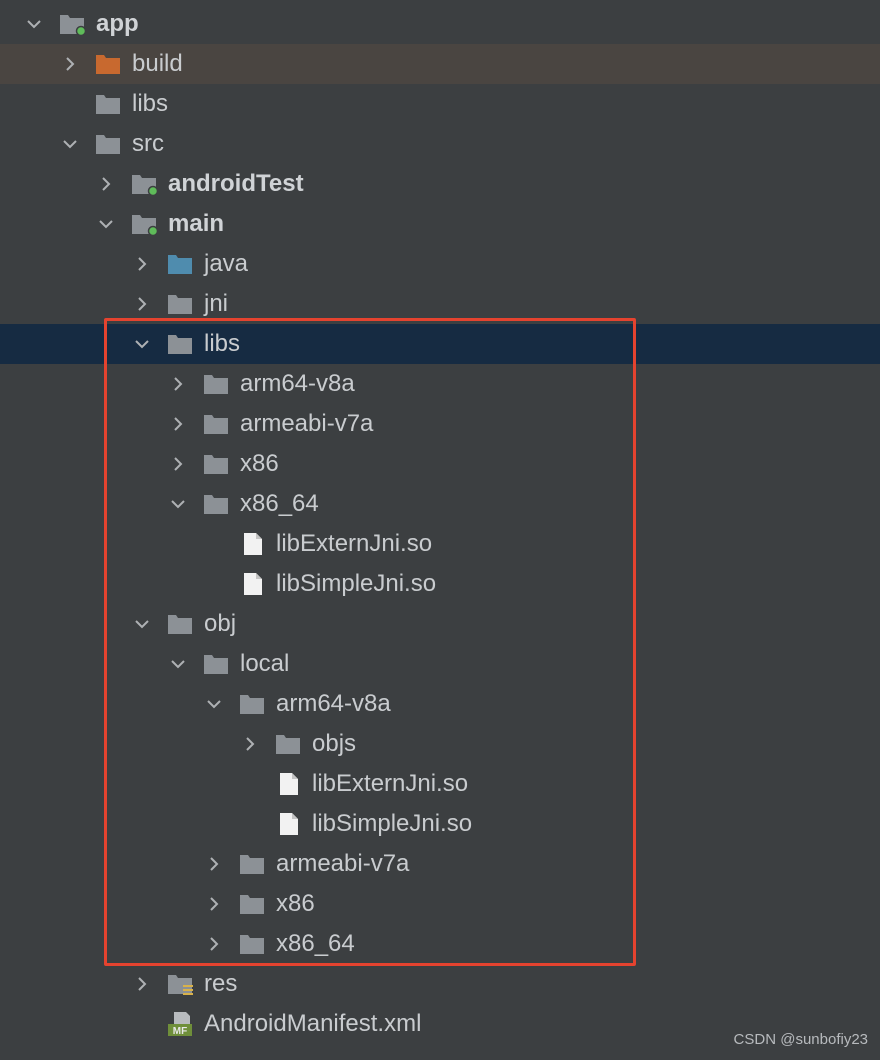 Image resolution: width=880 pixels, height=1060 pixels. Describe the element at coordinates (440, 264) in the screenshot. I see `tree-row-java: java` at that location.